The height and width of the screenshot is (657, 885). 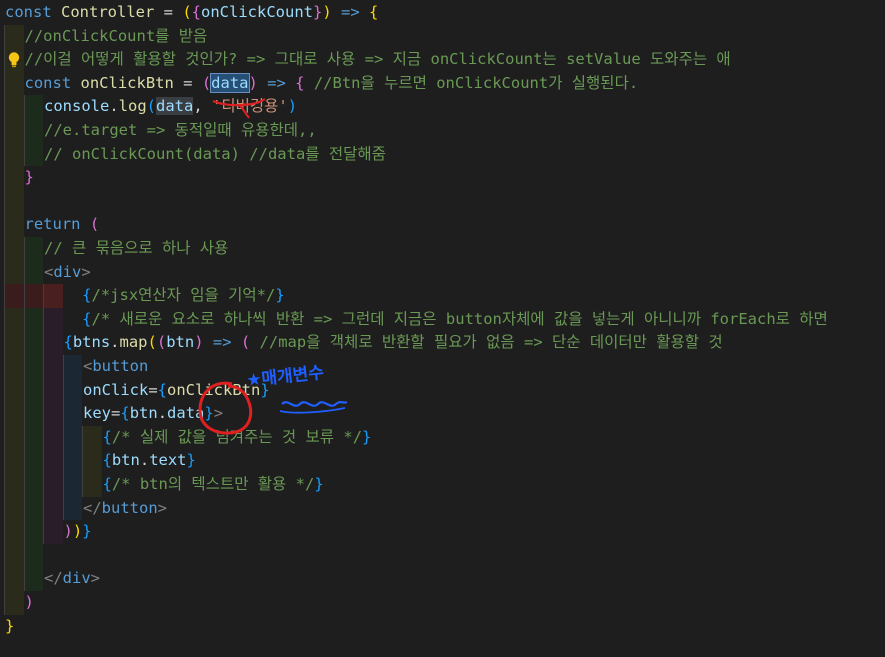 What do you see at coordinates (442, 296) in the screenshot?
I see `code-line: {/*jsx연산자 임을 기억*/}` at bounding box center [442, 296].